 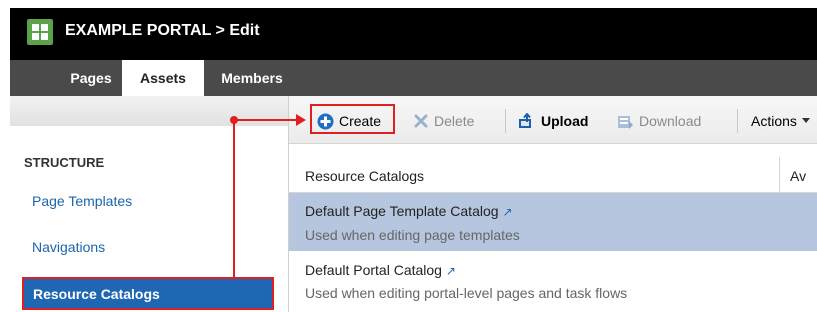 I want to click on row-title: Default Portal Catalog ↗, so click(x=380, y=270).